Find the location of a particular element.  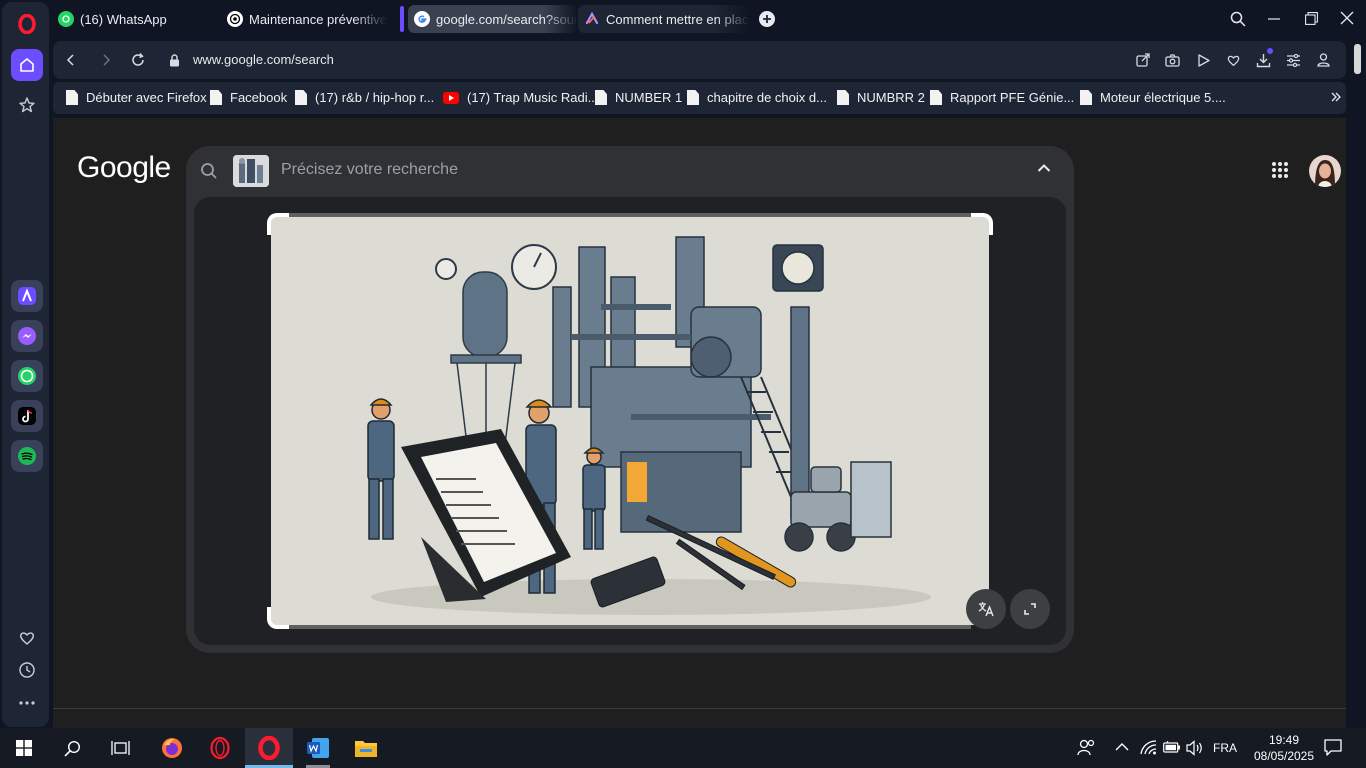

google-logo: Google is located at coordinates (124, 168).